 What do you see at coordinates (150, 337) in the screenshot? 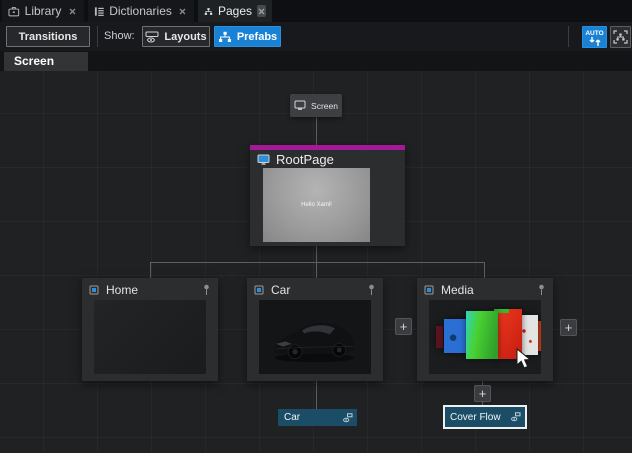
I see `home-preview` at bounding box center [150, 337].